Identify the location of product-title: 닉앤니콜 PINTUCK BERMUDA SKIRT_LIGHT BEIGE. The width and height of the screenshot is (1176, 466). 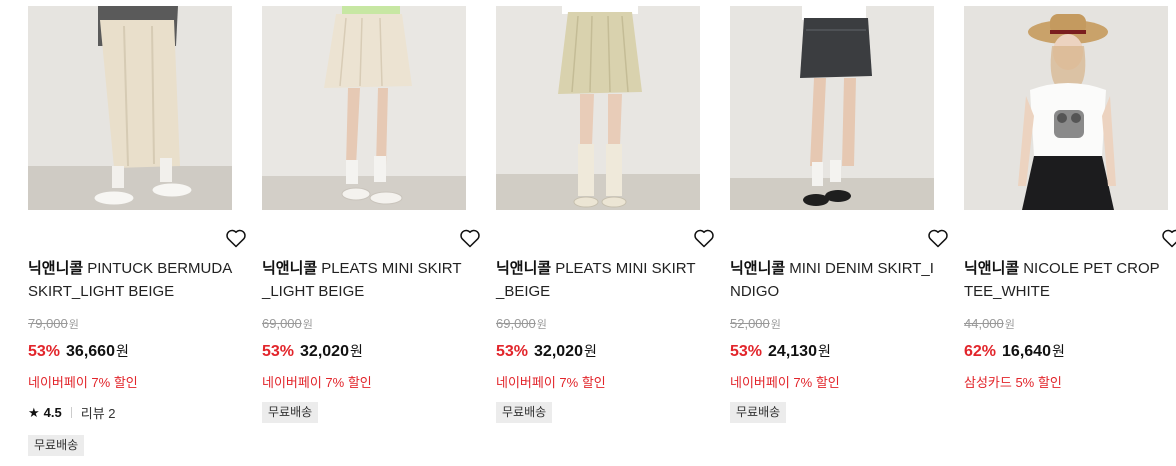
(131, 280).